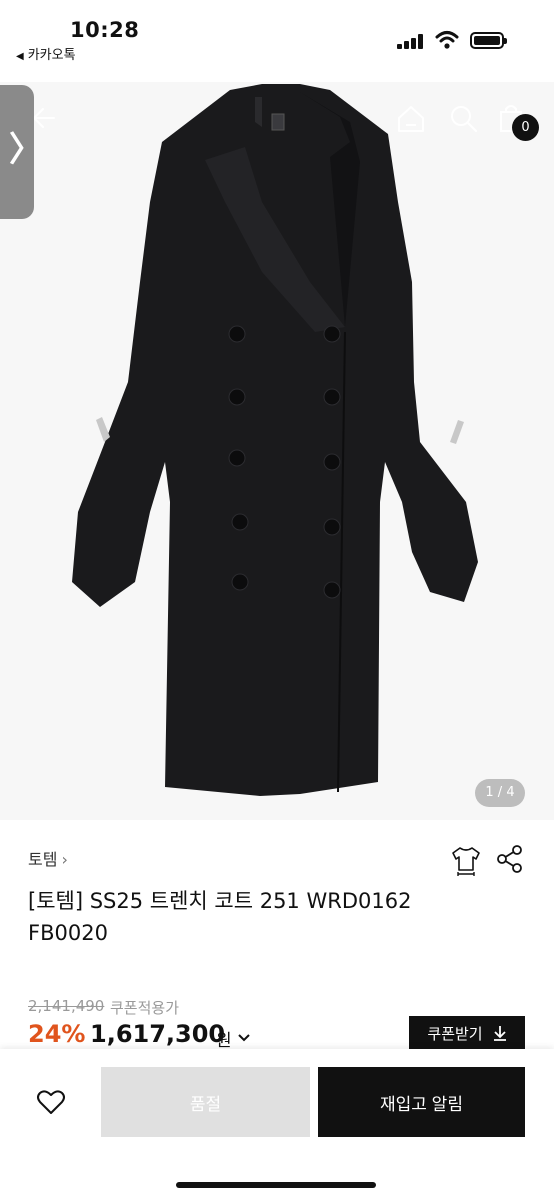  Describe the element at coordinates (499, 1033) in the screenshot. I see `download-icon` at that location.